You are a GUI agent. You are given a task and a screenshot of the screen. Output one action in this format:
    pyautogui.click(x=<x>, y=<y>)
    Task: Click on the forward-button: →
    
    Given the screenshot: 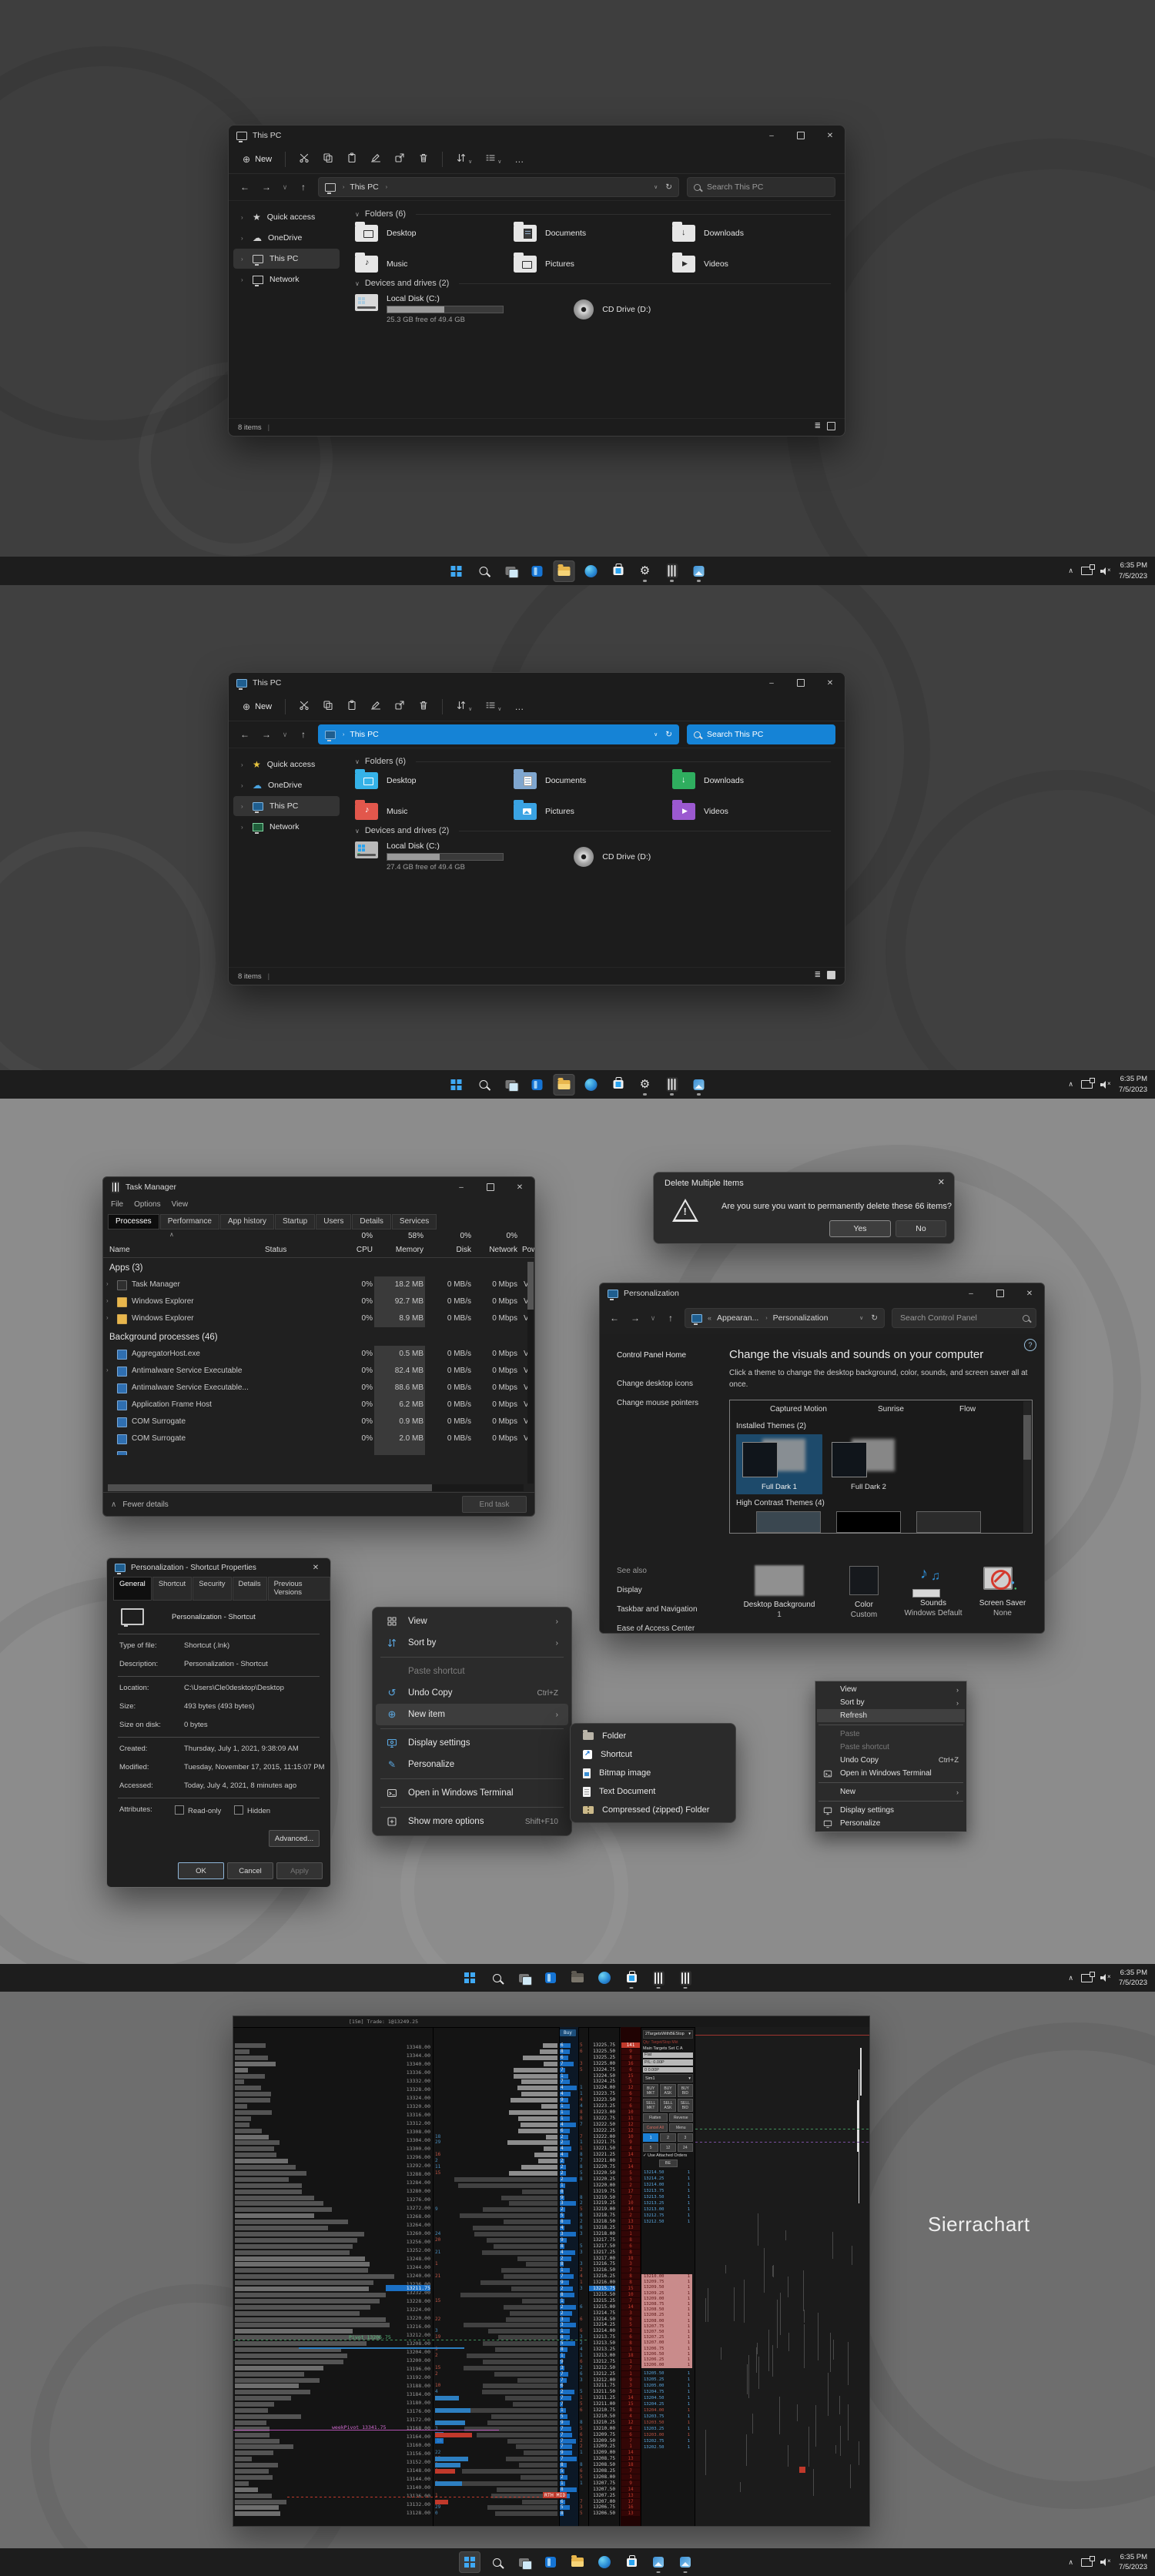 What is the action you would take?
    pyautogui.click(x=635, y=1318)
    